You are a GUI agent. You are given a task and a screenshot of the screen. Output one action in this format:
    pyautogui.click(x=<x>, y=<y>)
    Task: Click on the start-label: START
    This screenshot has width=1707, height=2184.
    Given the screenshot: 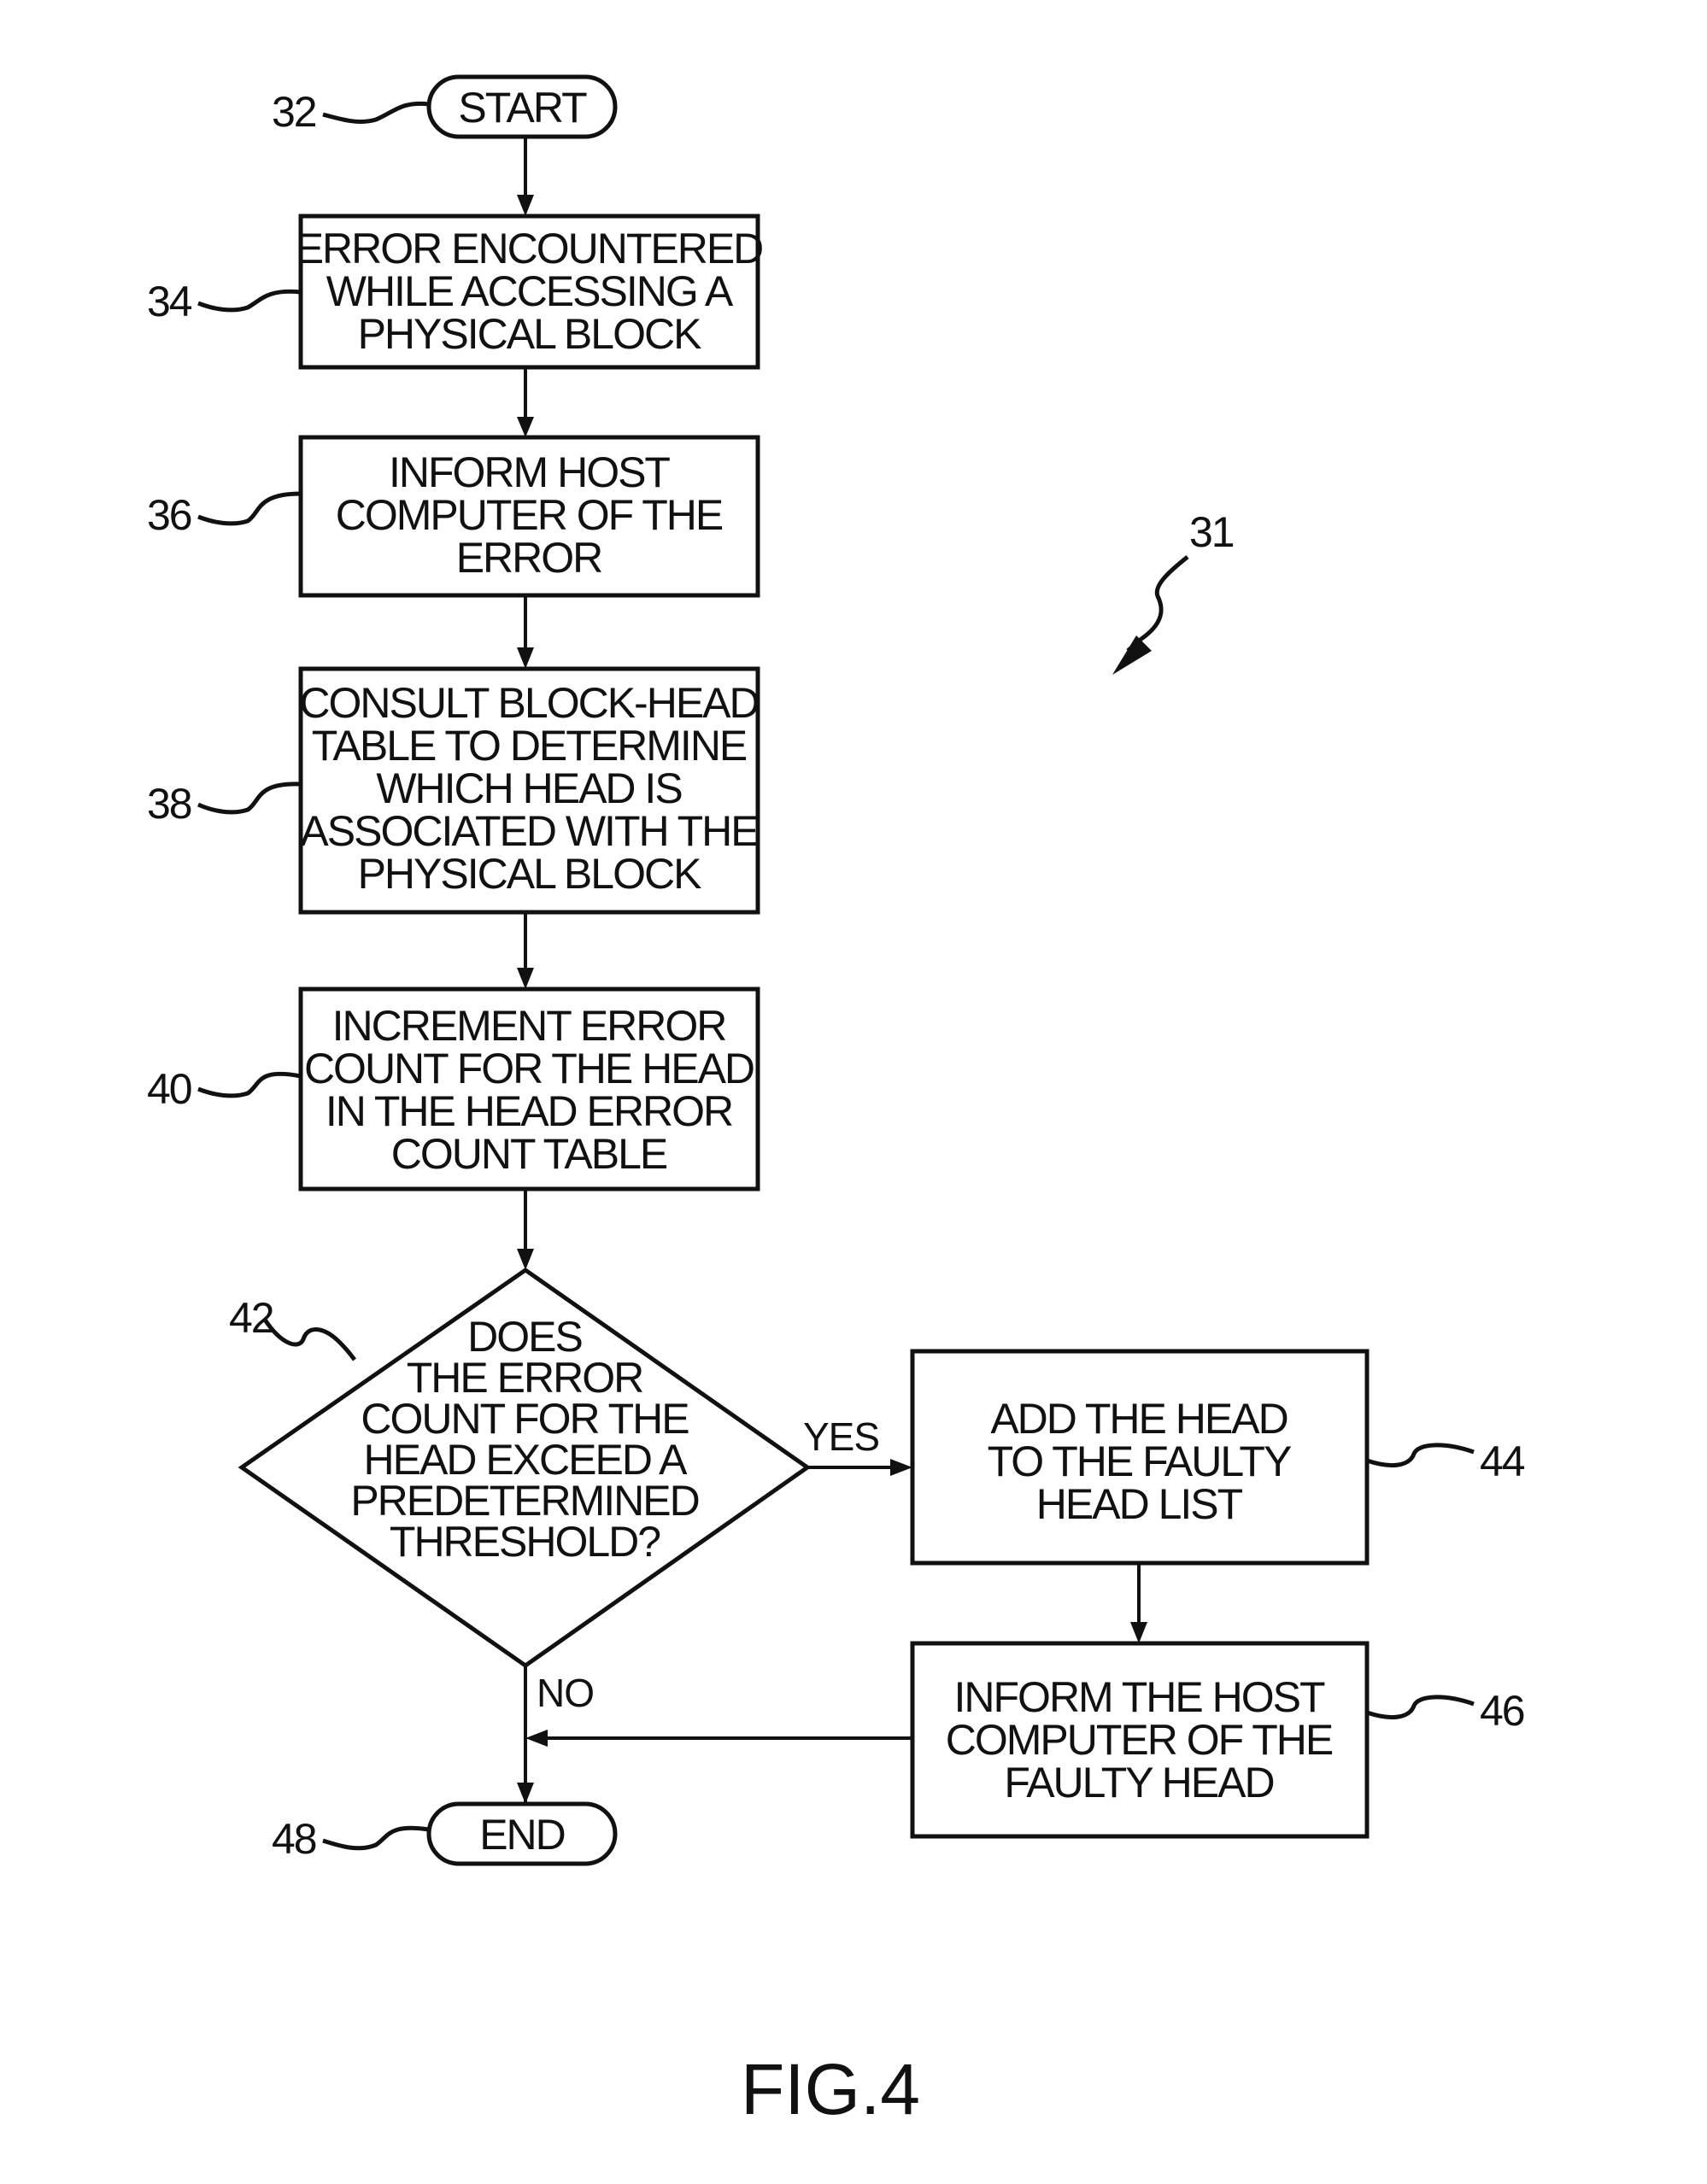 What is the action you would take?
    pyautogui.click(x=522, y=108)
    